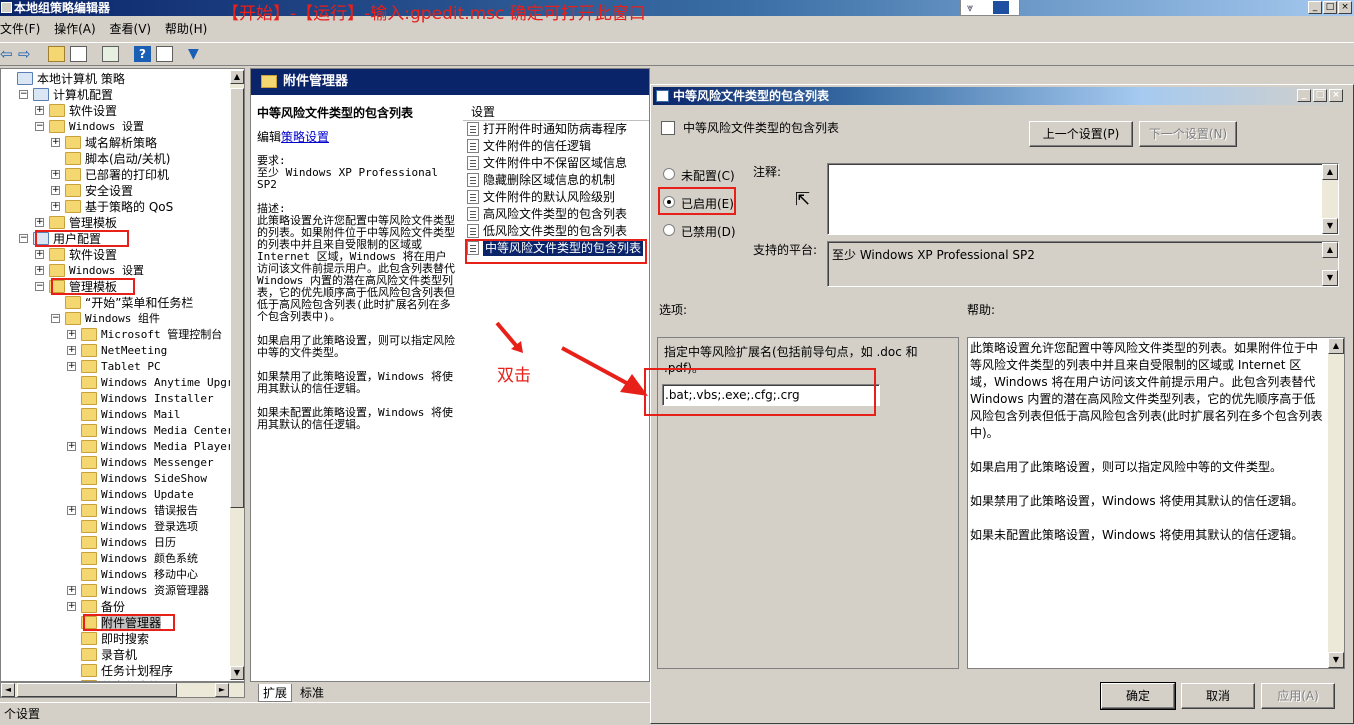 This screenshot has height=725, width=1354. I want to click on tree-item: + Windows 设置, so click(115, 271).